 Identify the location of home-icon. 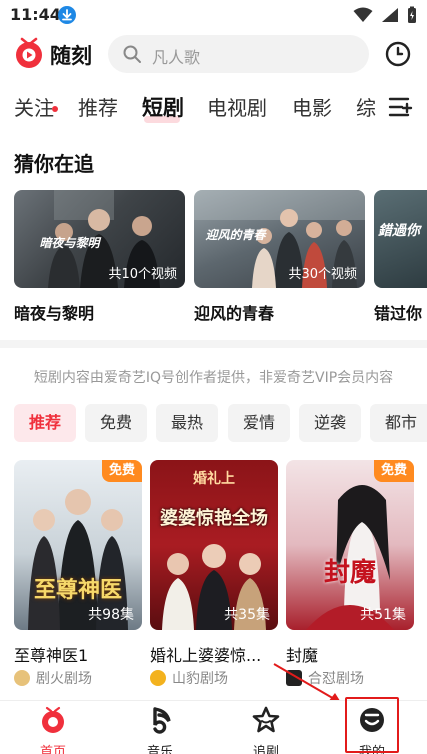
(53, 719).